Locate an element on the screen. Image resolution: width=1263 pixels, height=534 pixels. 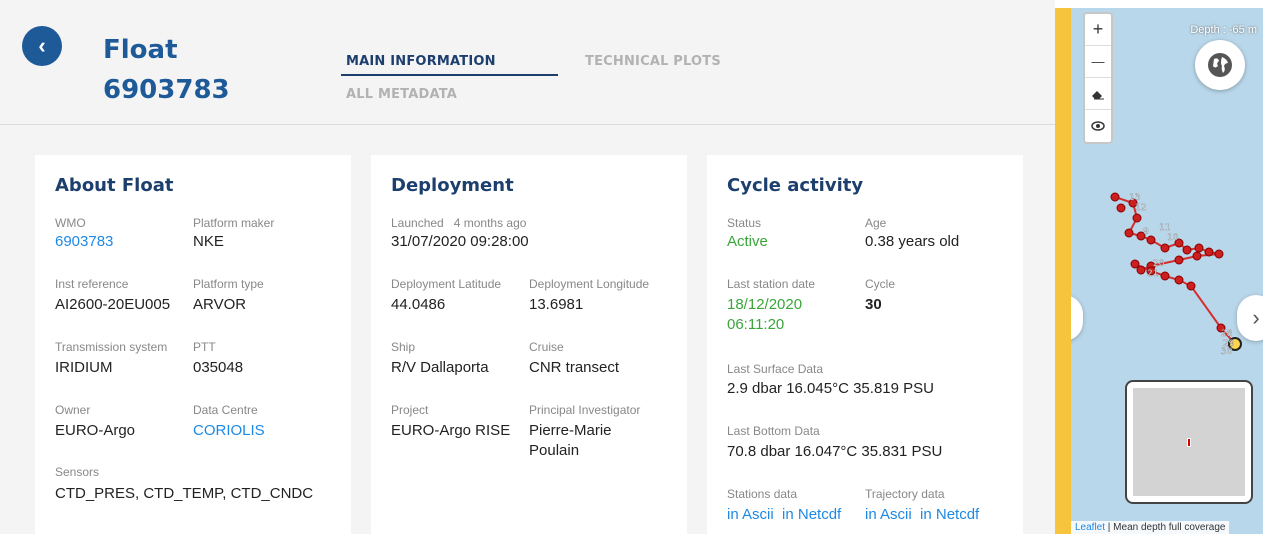
status-value: Active is located at coordinates (747, 241).